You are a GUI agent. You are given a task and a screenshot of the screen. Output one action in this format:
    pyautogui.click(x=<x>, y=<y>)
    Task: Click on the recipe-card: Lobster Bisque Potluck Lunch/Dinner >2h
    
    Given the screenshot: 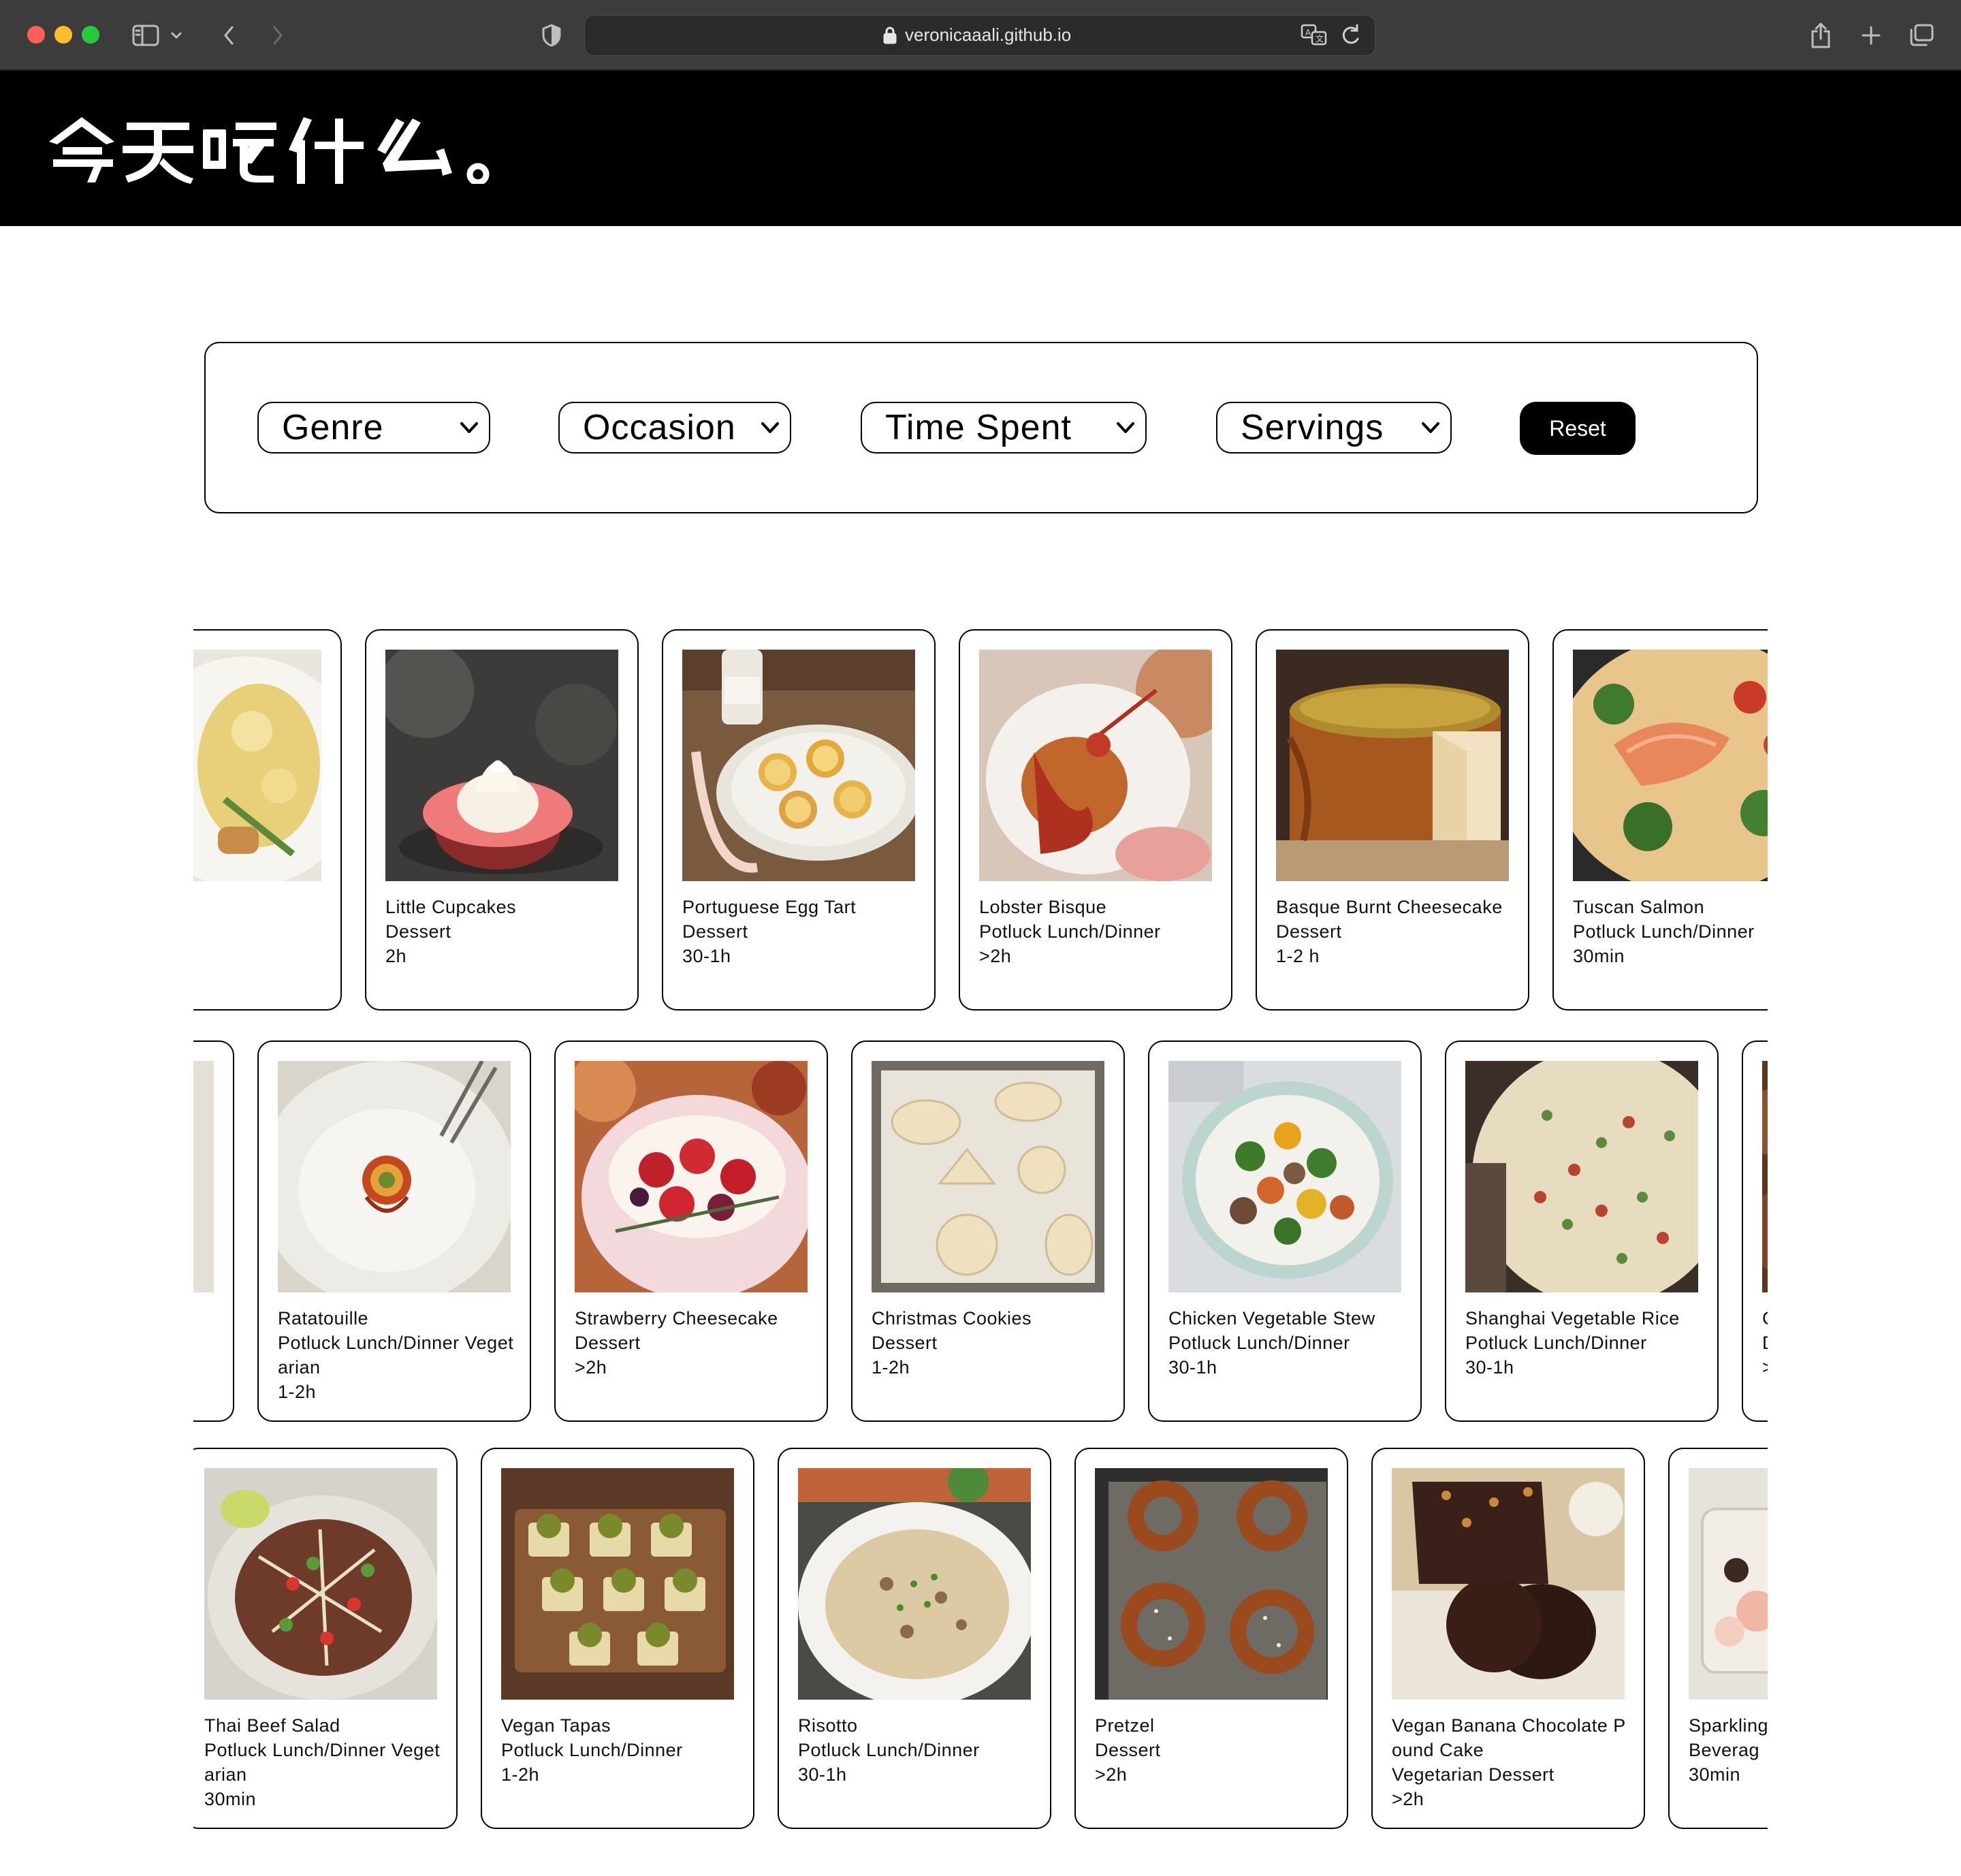 What is the action you would take?
    pyautogui.click(x=1095, y=820)
    